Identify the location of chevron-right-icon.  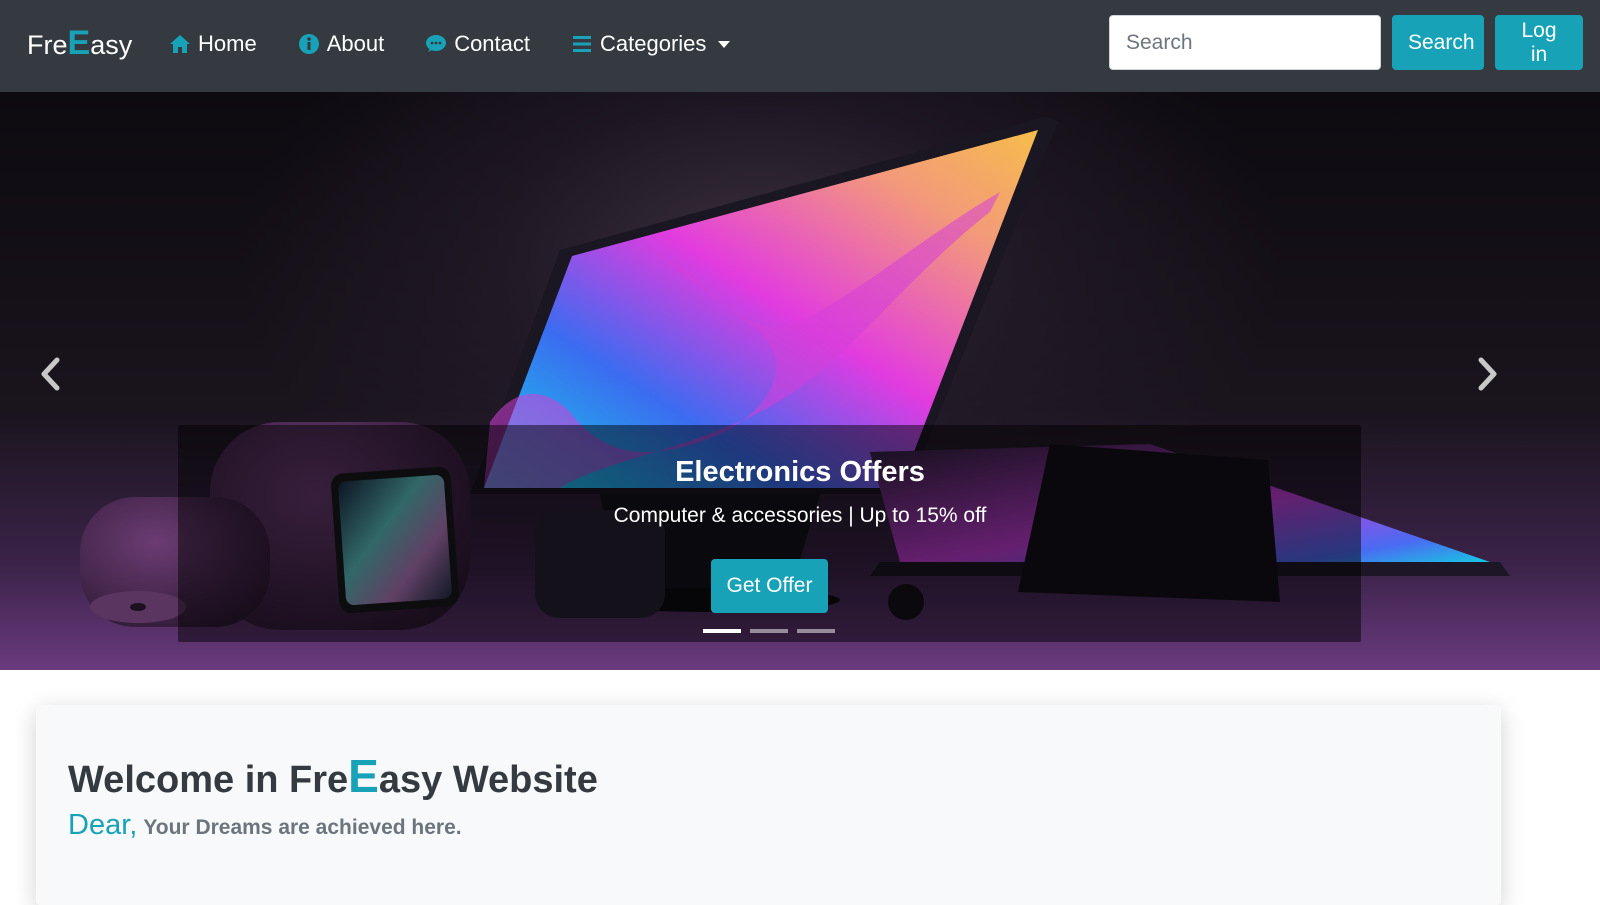
(1487, 374).